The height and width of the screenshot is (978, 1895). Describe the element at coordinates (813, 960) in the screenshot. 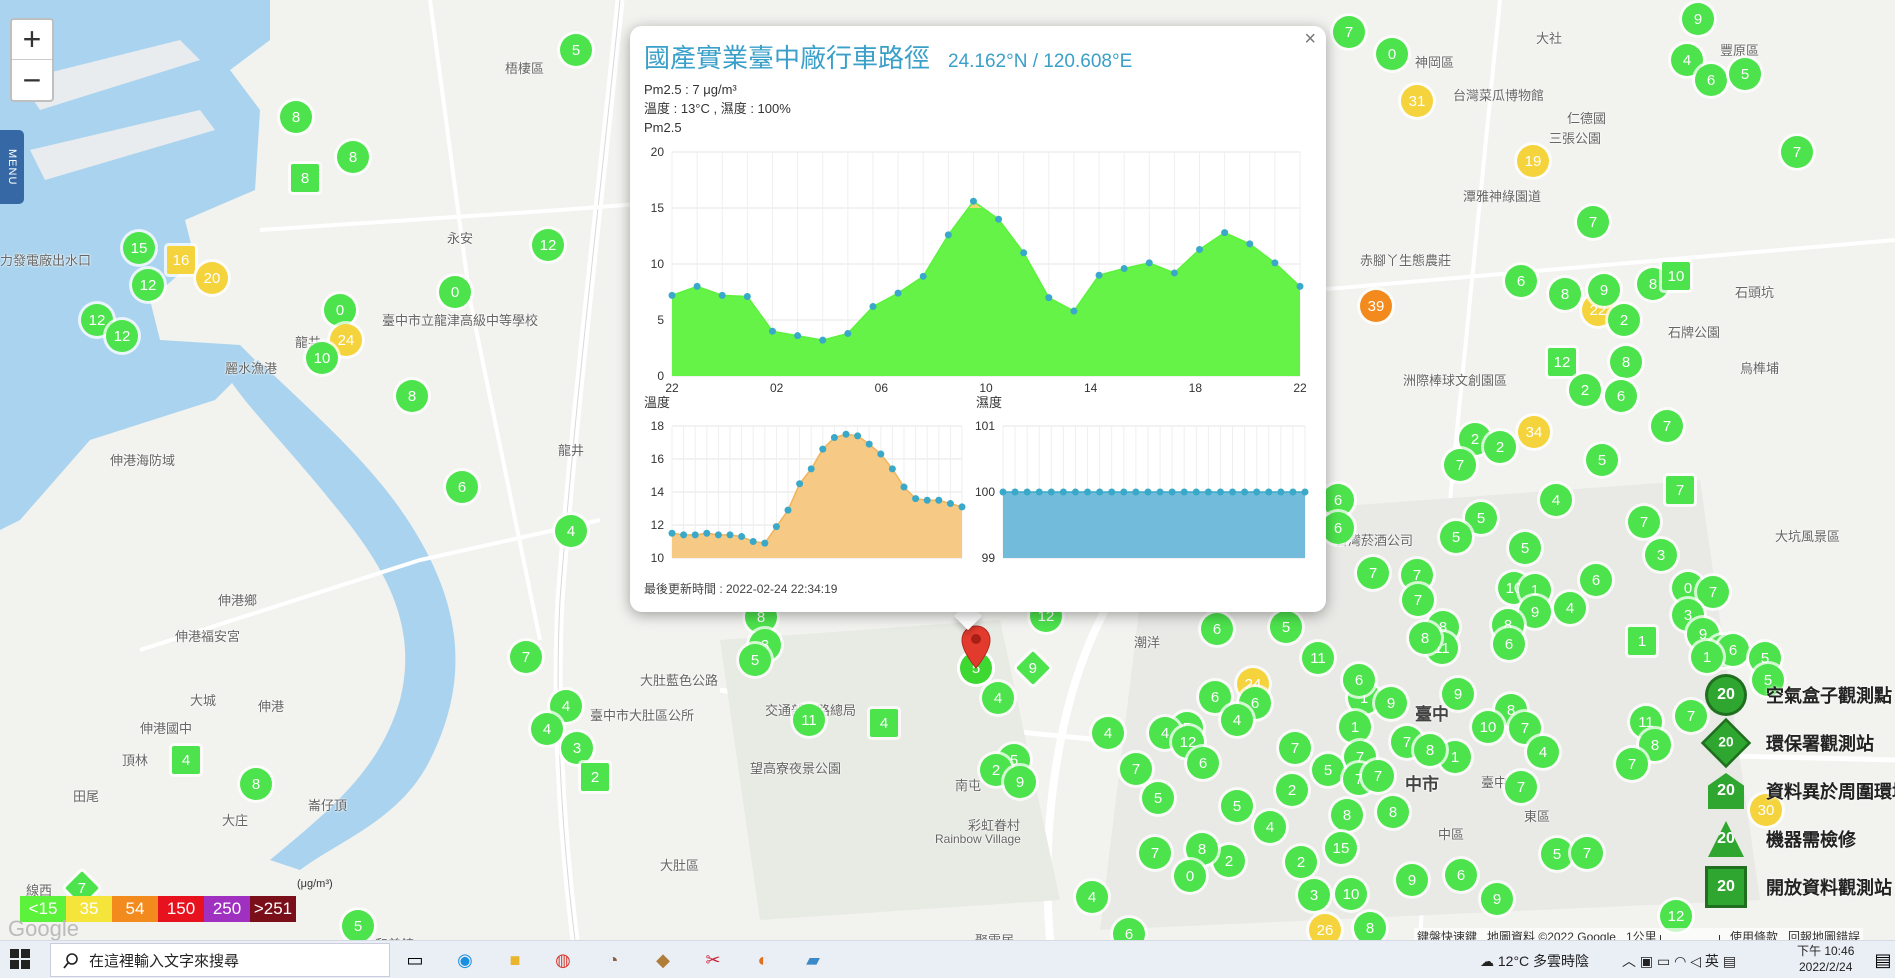

I see `app-icon-4: ▰` at that location.